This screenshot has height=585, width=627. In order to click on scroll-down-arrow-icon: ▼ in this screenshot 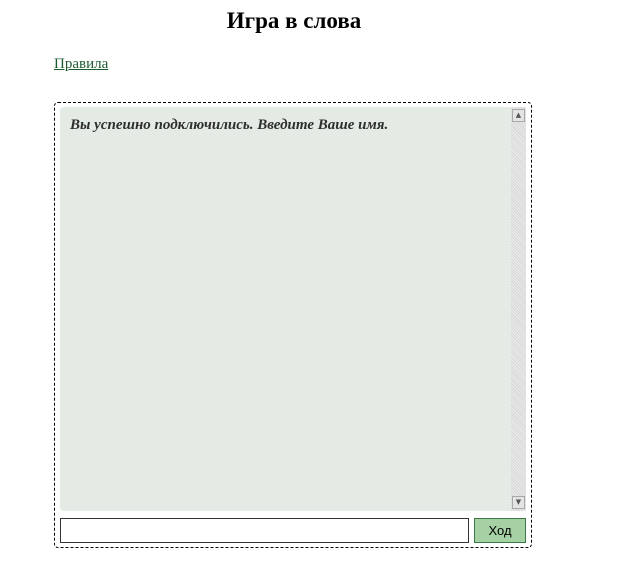, I will do `click(518, 502)`.